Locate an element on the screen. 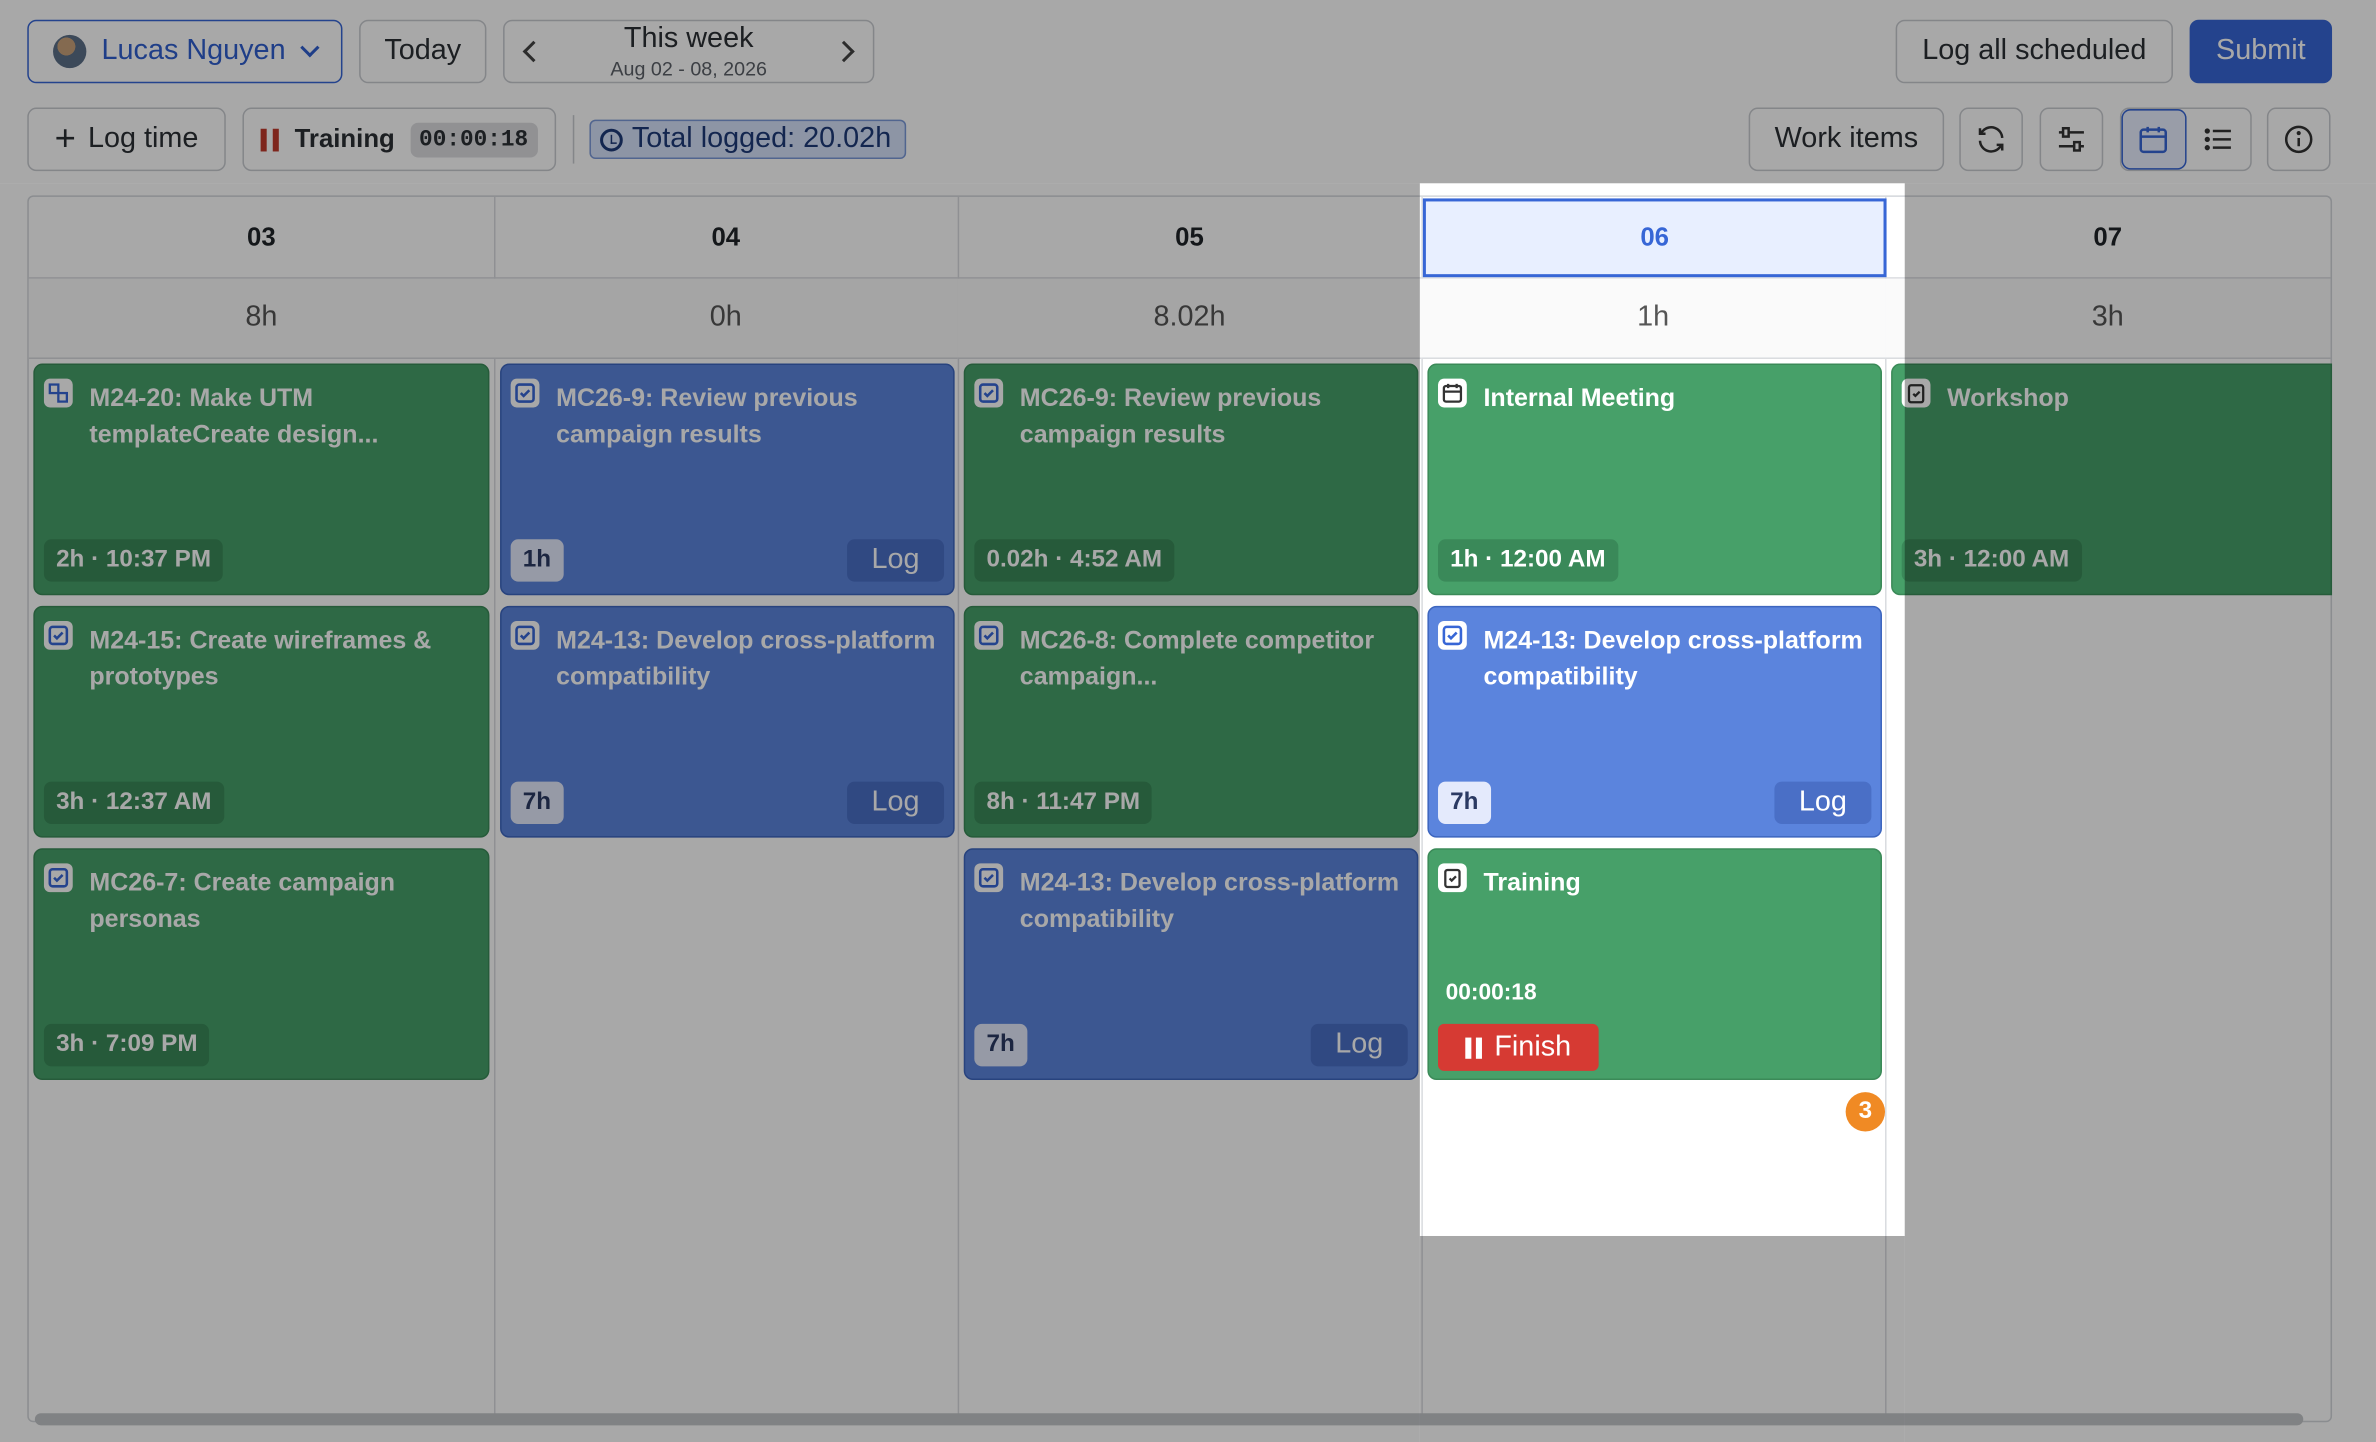 The width and height of the screenshot is (2376, 1442). entry-title: Internal Meeting is located at coordinates (1579, 398).